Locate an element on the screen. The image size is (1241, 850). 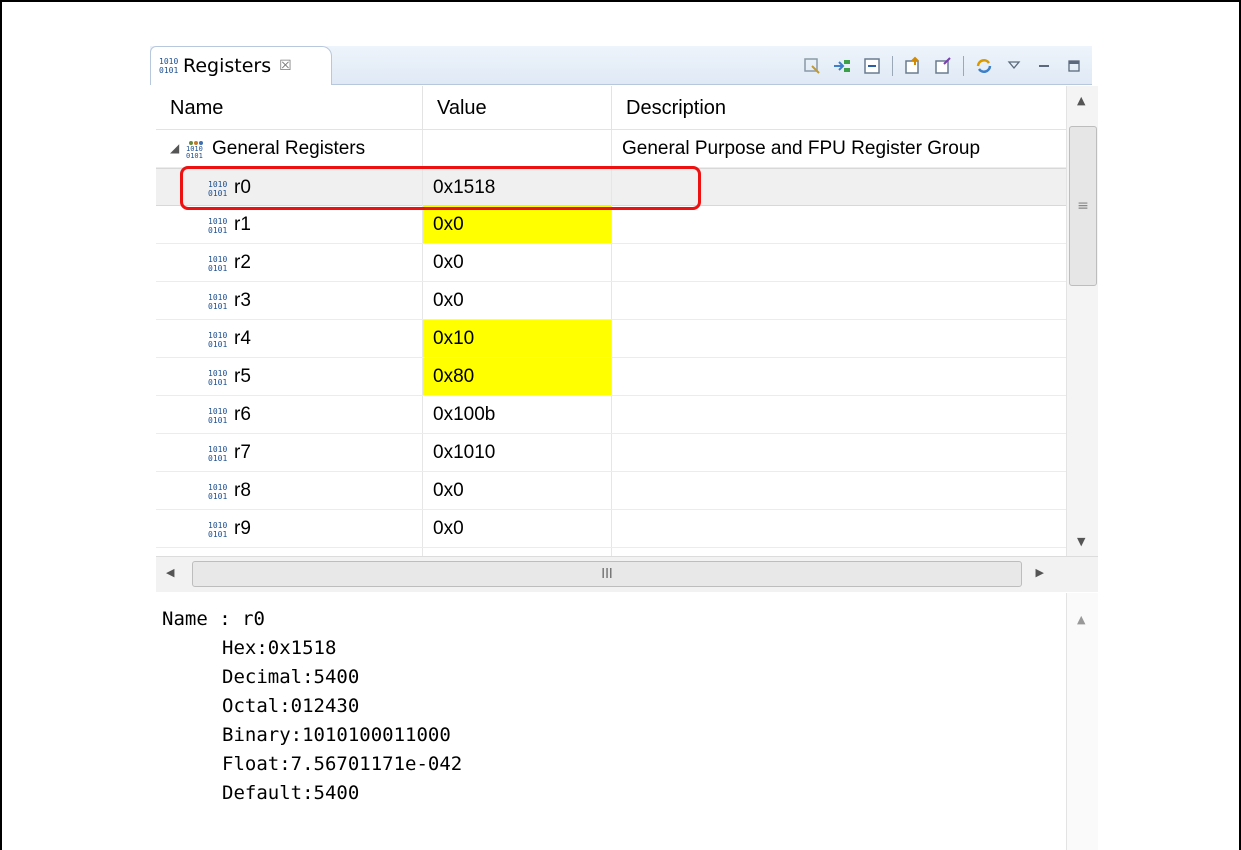
vertical-scroll-thumb: ≡ is located at coordinates (1083, 206).